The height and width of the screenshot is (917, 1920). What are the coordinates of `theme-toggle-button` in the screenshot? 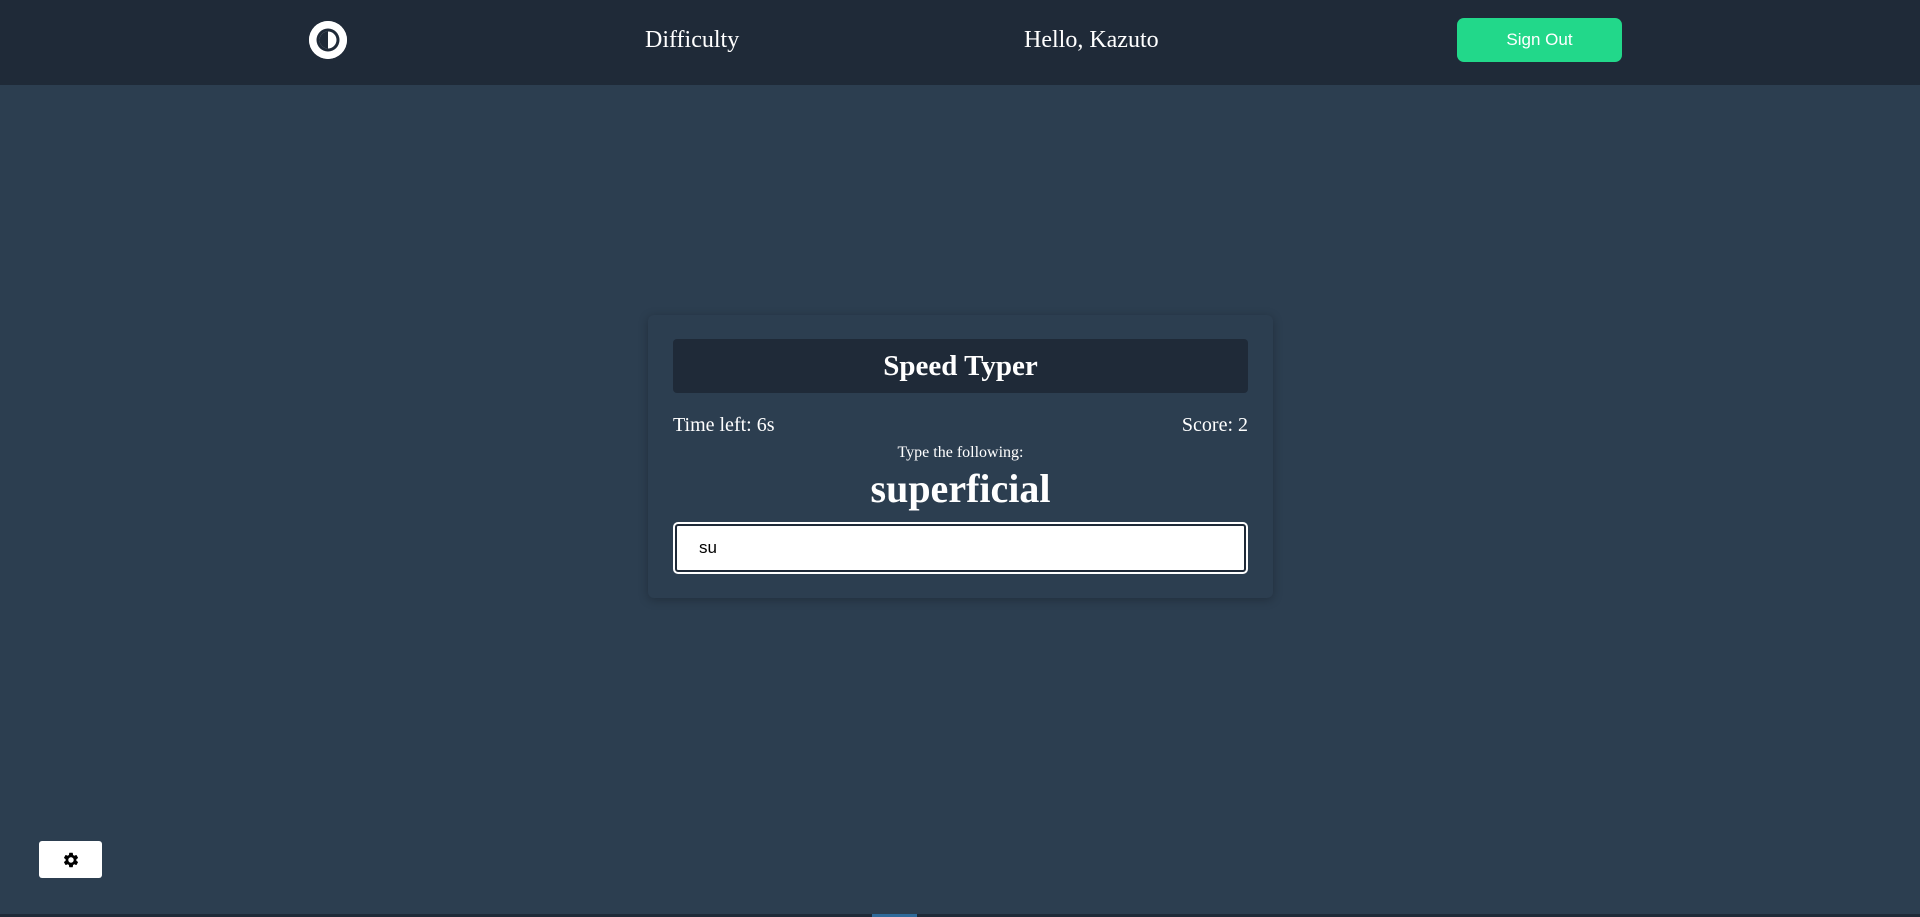 It's located at (328, 40).